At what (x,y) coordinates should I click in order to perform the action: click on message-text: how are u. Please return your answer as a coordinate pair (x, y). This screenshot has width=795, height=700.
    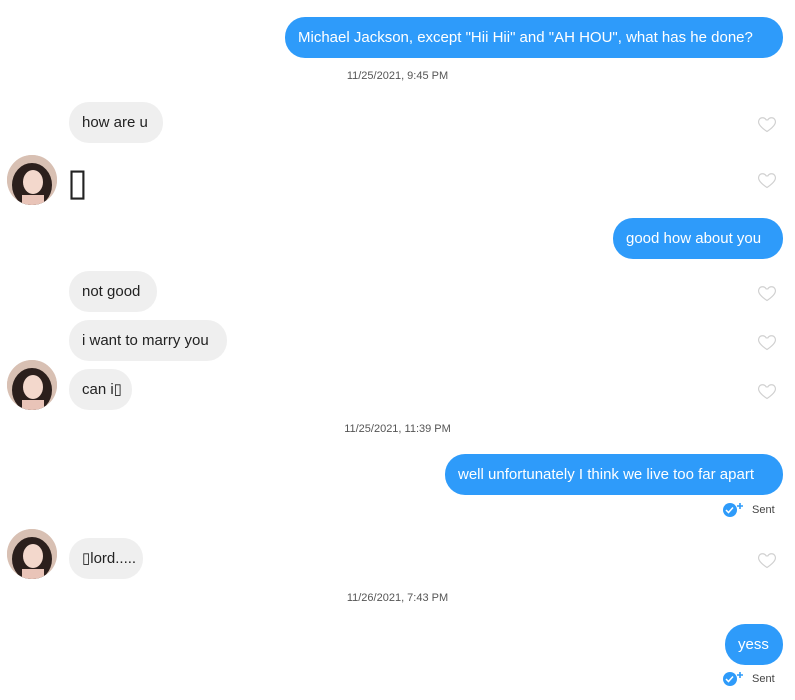
    Looking at the image, I should click on (115, 122).